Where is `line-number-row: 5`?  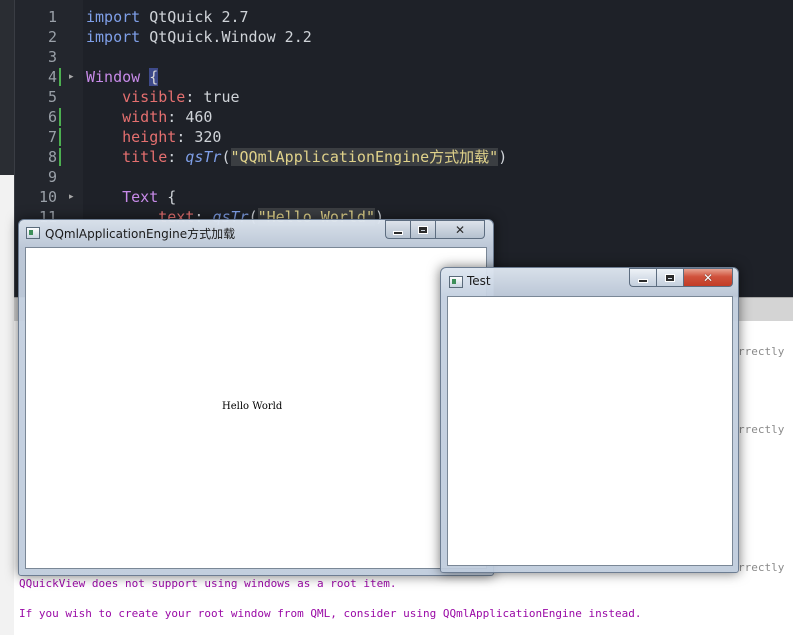 line-number-row: 5 is located at coordinates (49, 97).